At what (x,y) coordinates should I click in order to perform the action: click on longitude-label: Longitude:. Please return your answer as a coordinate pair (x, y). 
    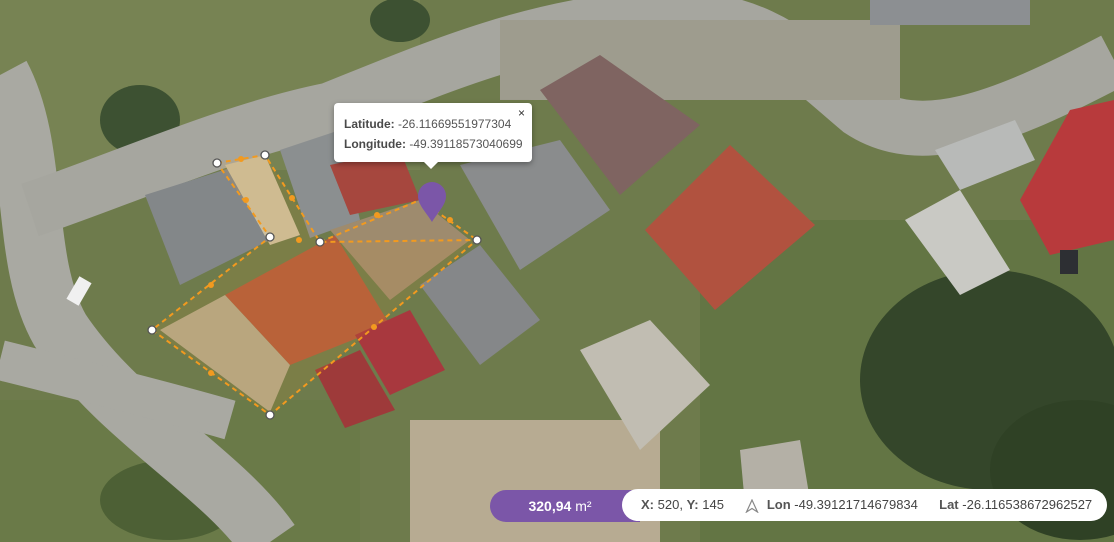
    Looking at the image, I should click on (375, 144).